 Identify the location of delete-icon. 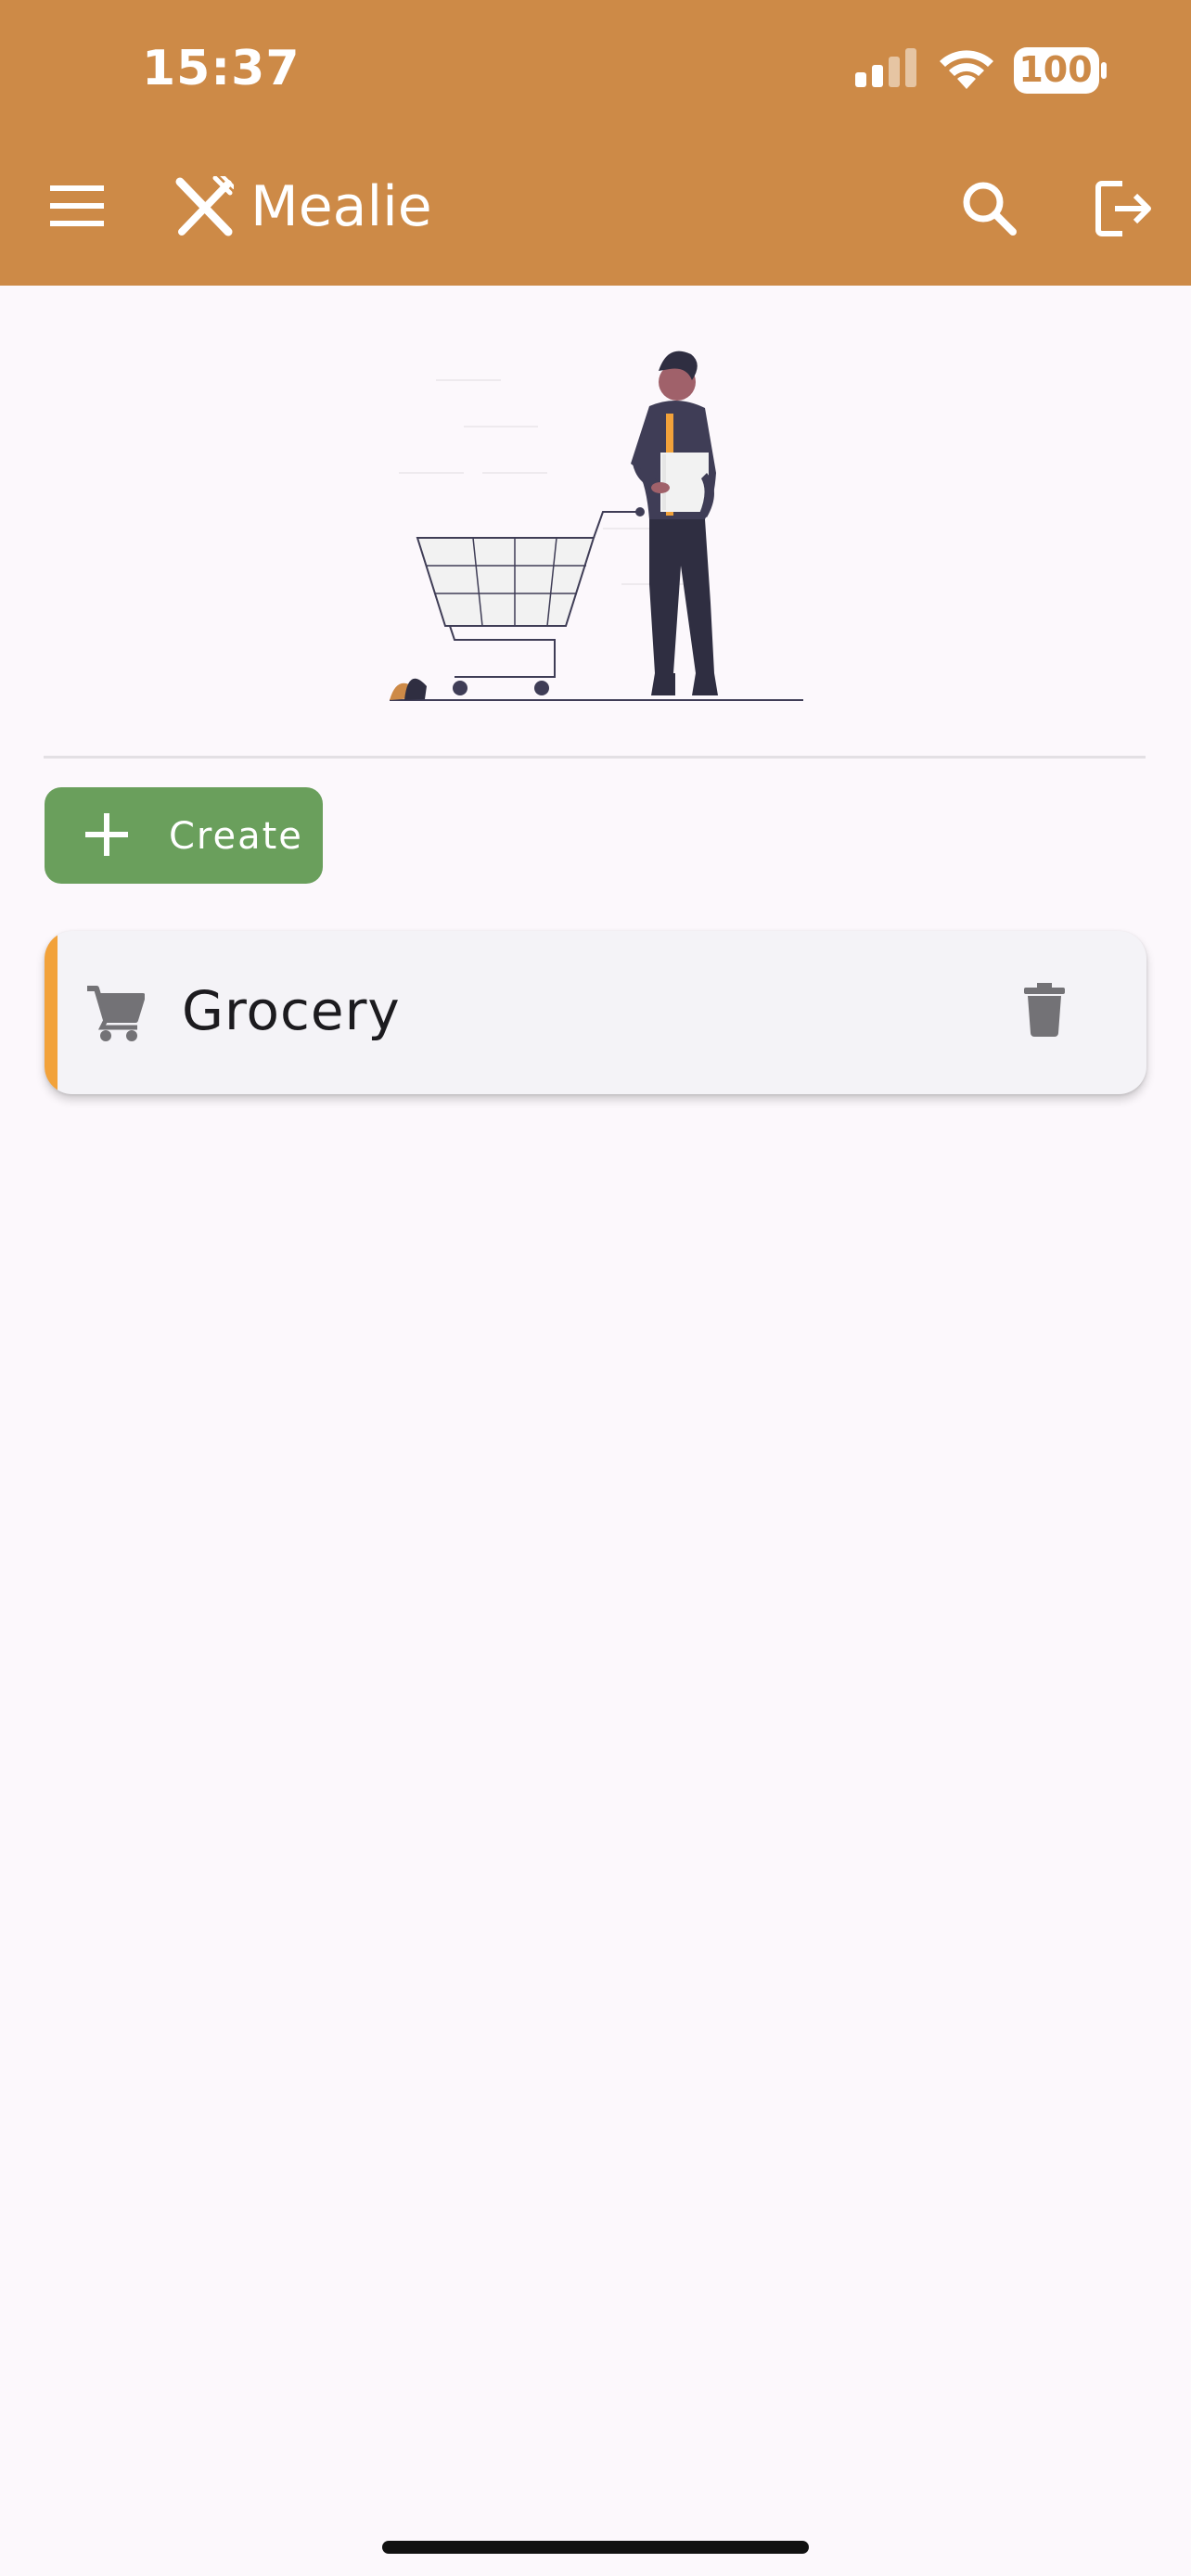
(1044, 1010).